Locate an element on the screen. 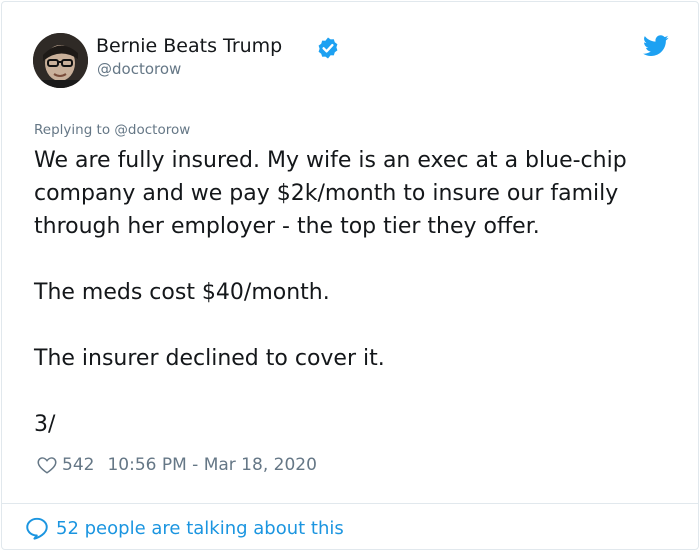 Image resolution: width=700 pixels, height=551 pixels. conversation-label: 52 people are talking about this is located at coordinates (200, 528).